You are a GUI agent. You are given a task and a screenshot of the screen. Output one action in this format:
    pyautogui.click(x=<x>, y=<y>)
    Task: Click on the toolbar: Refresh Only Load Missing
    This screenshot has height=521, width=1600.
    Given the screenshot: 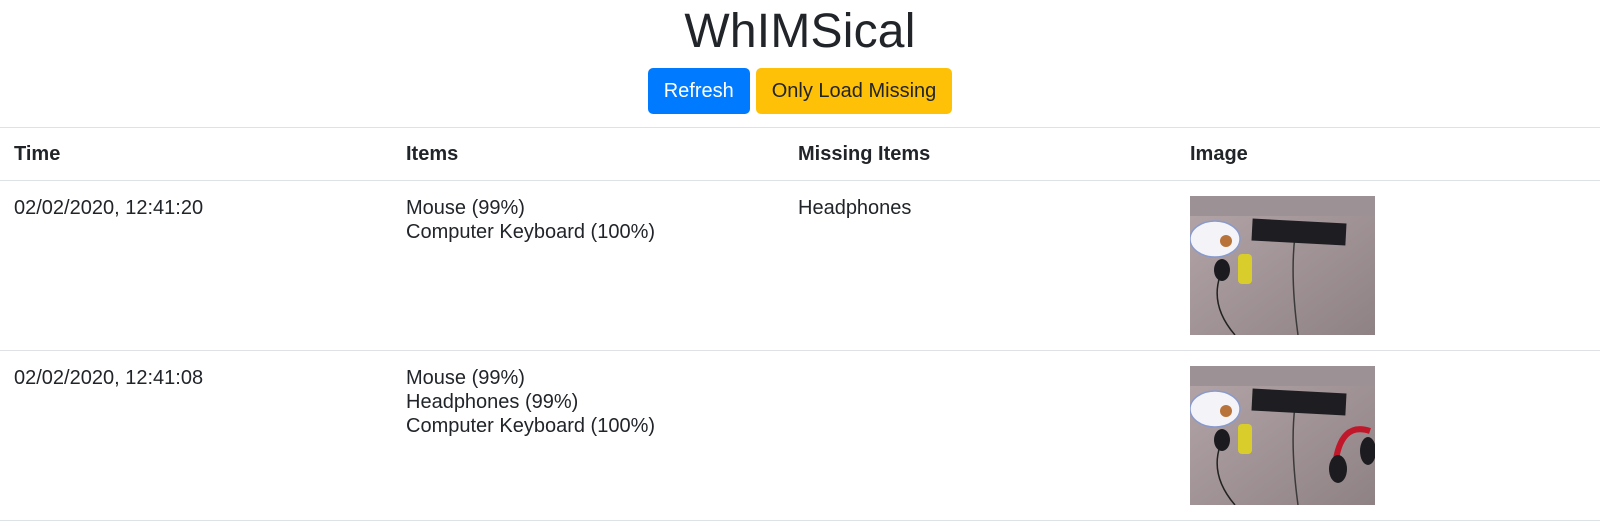 What is the action you would take?
    pyautogui.click(x=800, y=91)
    